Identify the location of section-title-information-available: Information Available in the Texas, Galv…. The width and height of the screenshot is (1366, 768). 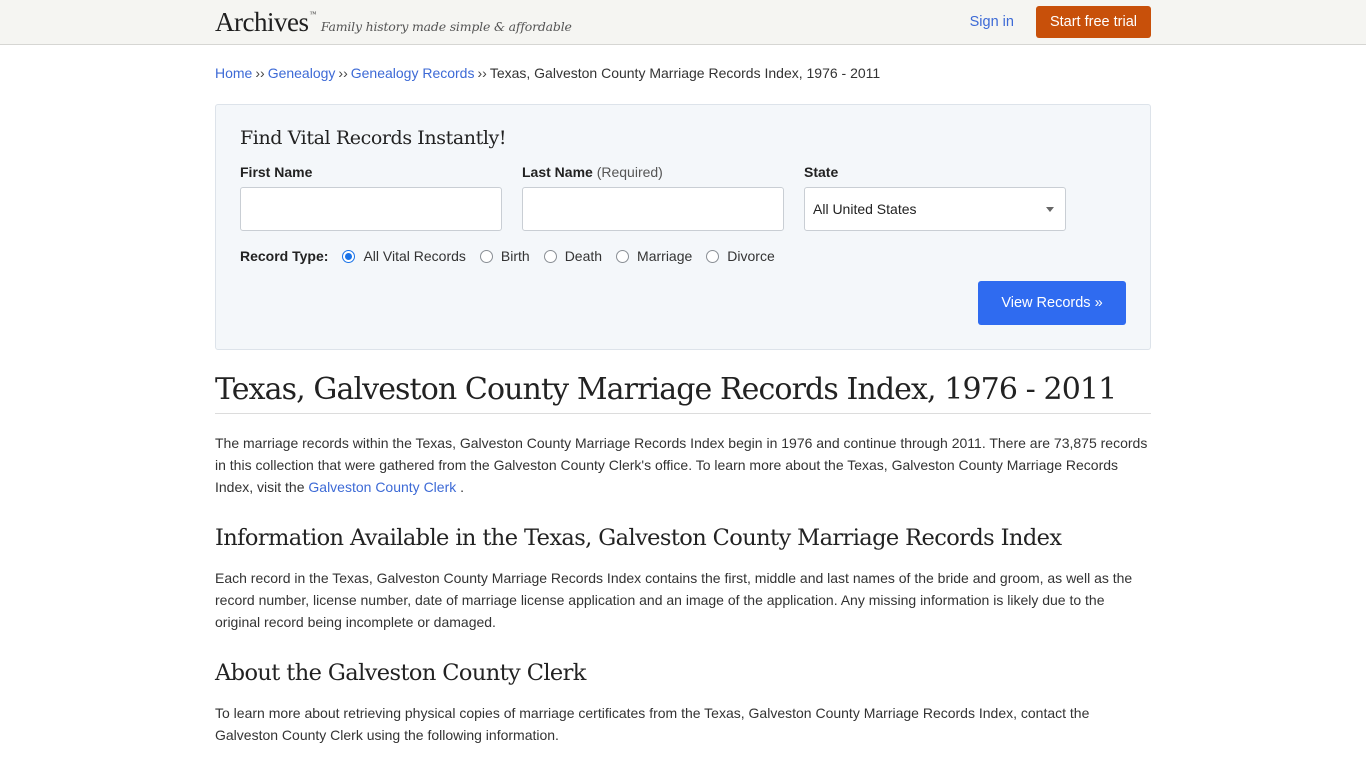
(638, 538).